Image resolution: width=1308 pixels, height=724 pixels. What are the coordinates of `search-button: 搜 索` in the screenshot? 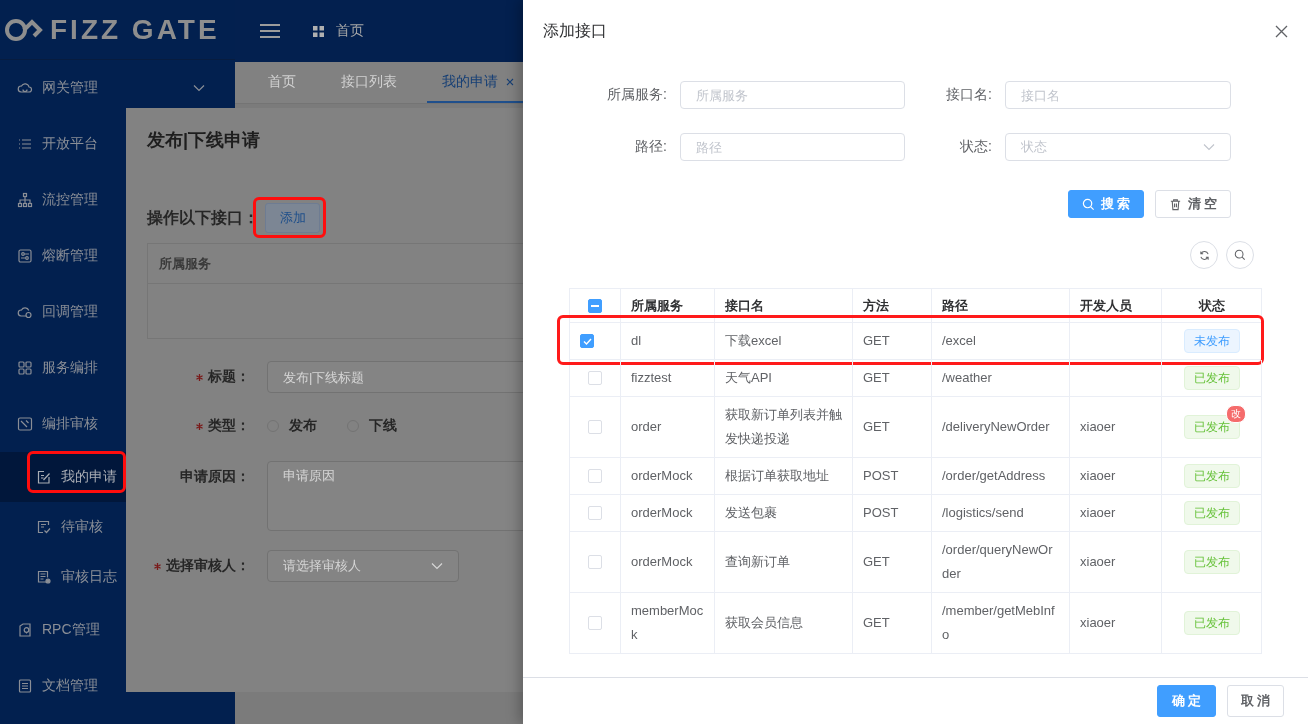 It's located at (1106, 204).